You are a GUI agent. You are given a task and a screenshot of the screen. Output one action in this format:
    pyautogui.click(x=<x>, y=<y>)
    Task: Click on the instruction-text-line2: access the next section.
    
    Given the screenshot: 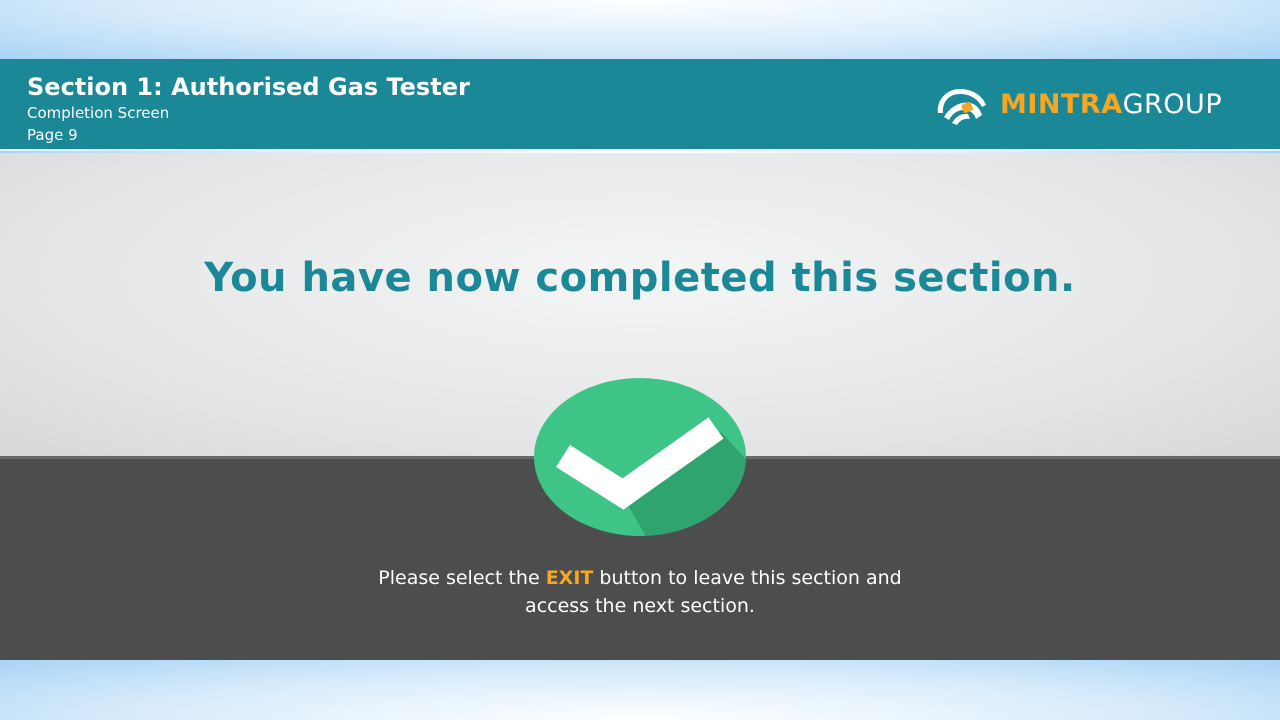 What is the action you would take?
    pyautogui.click(x=640, y=606)
    